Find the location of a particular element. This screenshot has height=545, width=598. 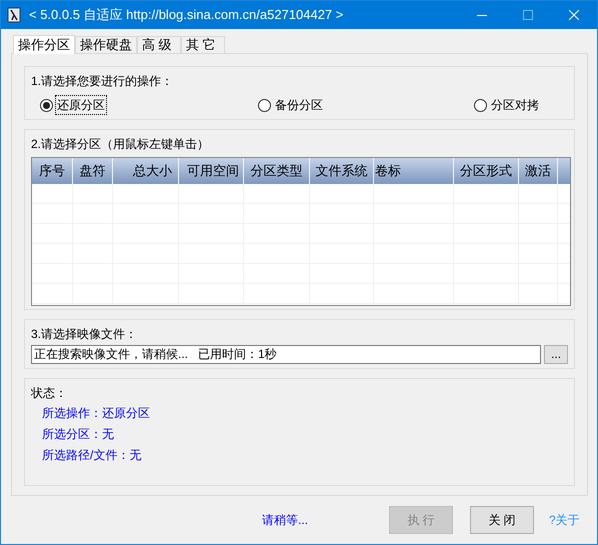

radio-label: 还原分区 is located at coordinates (81, 105).